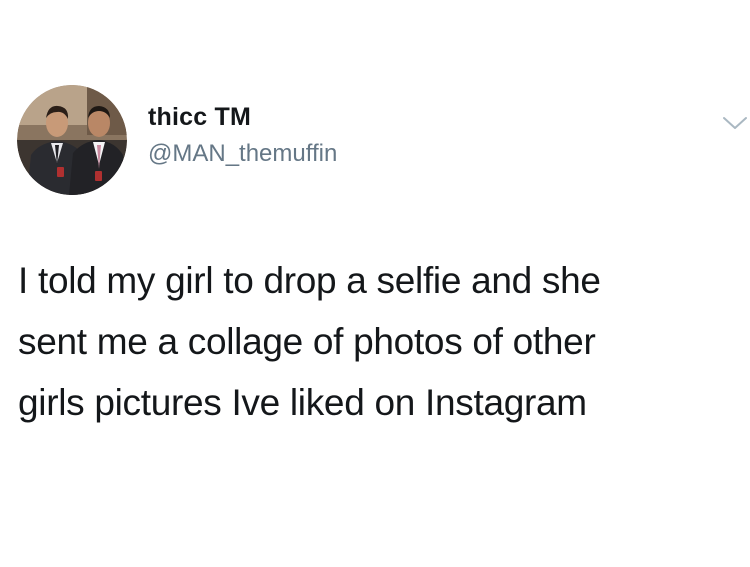 Image resolution: width=750 pixels, height=567 pixels. I want to click on profile-avatar, so click(72, 140).